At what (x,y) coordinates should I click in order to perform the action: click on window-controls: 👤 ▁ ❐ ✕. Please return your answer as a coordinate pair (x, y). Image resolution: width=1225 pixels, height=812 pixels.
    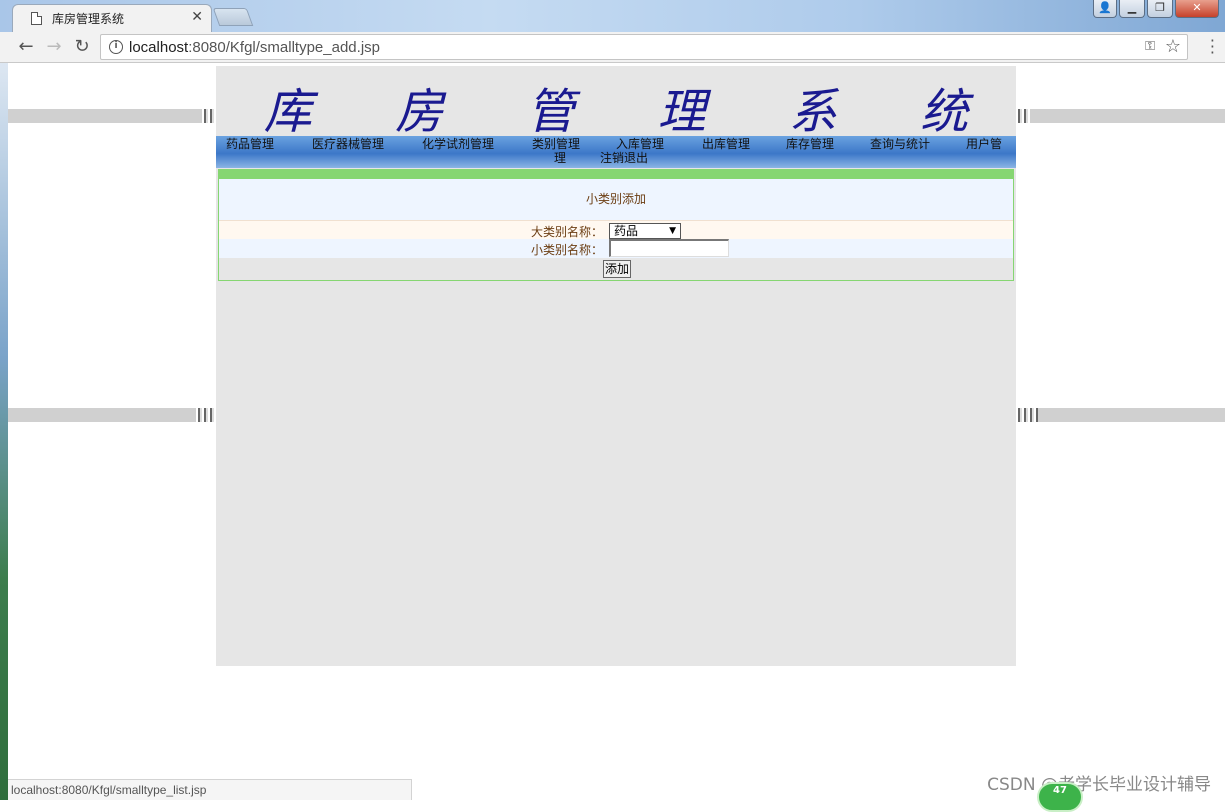
    Looking at the image, I should click on (1156, 9).